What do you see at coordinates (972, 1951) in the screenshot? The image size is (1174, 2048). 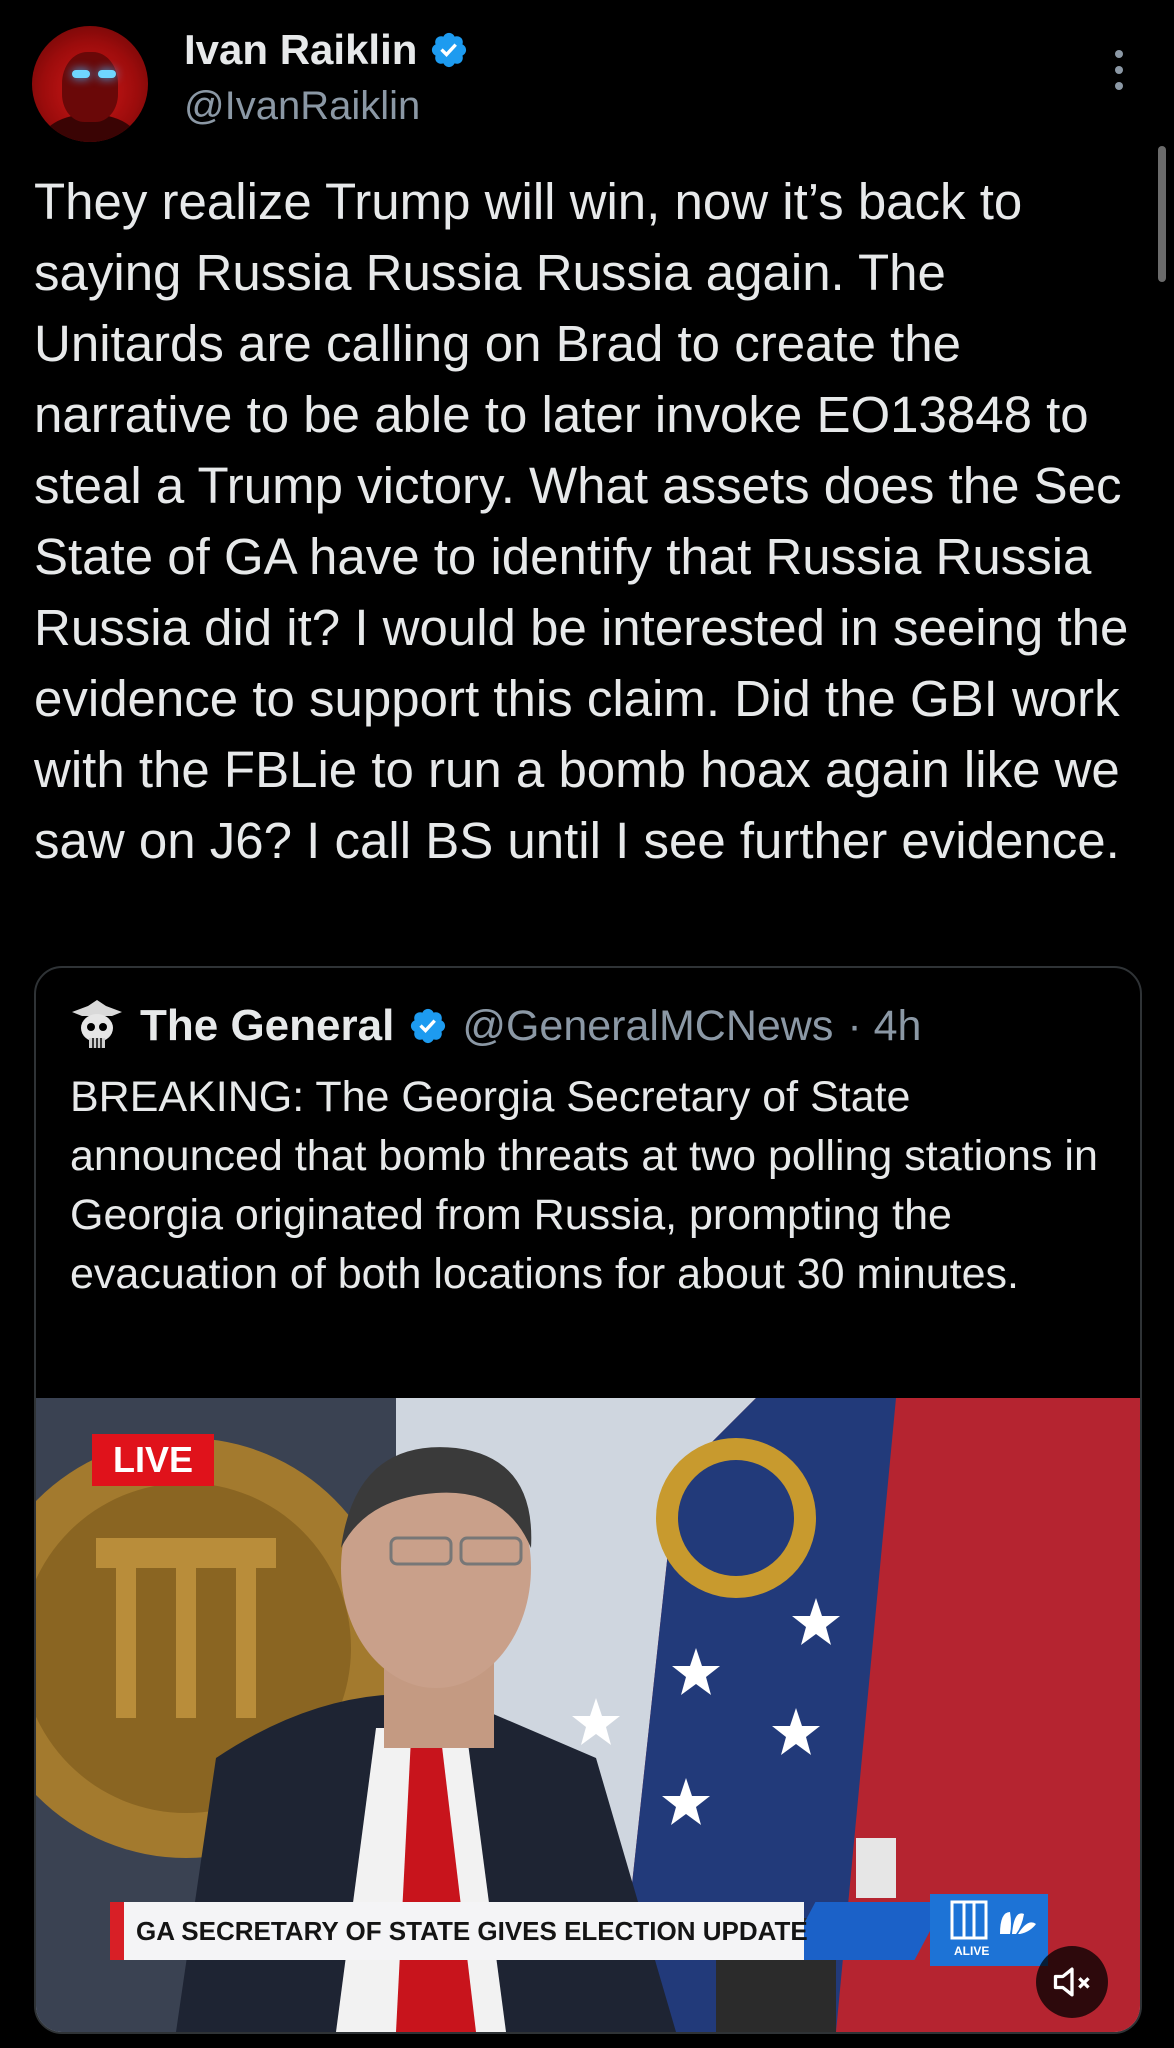 I see `station-logo-text: ALIVE` at bounding box center [972, 1951].